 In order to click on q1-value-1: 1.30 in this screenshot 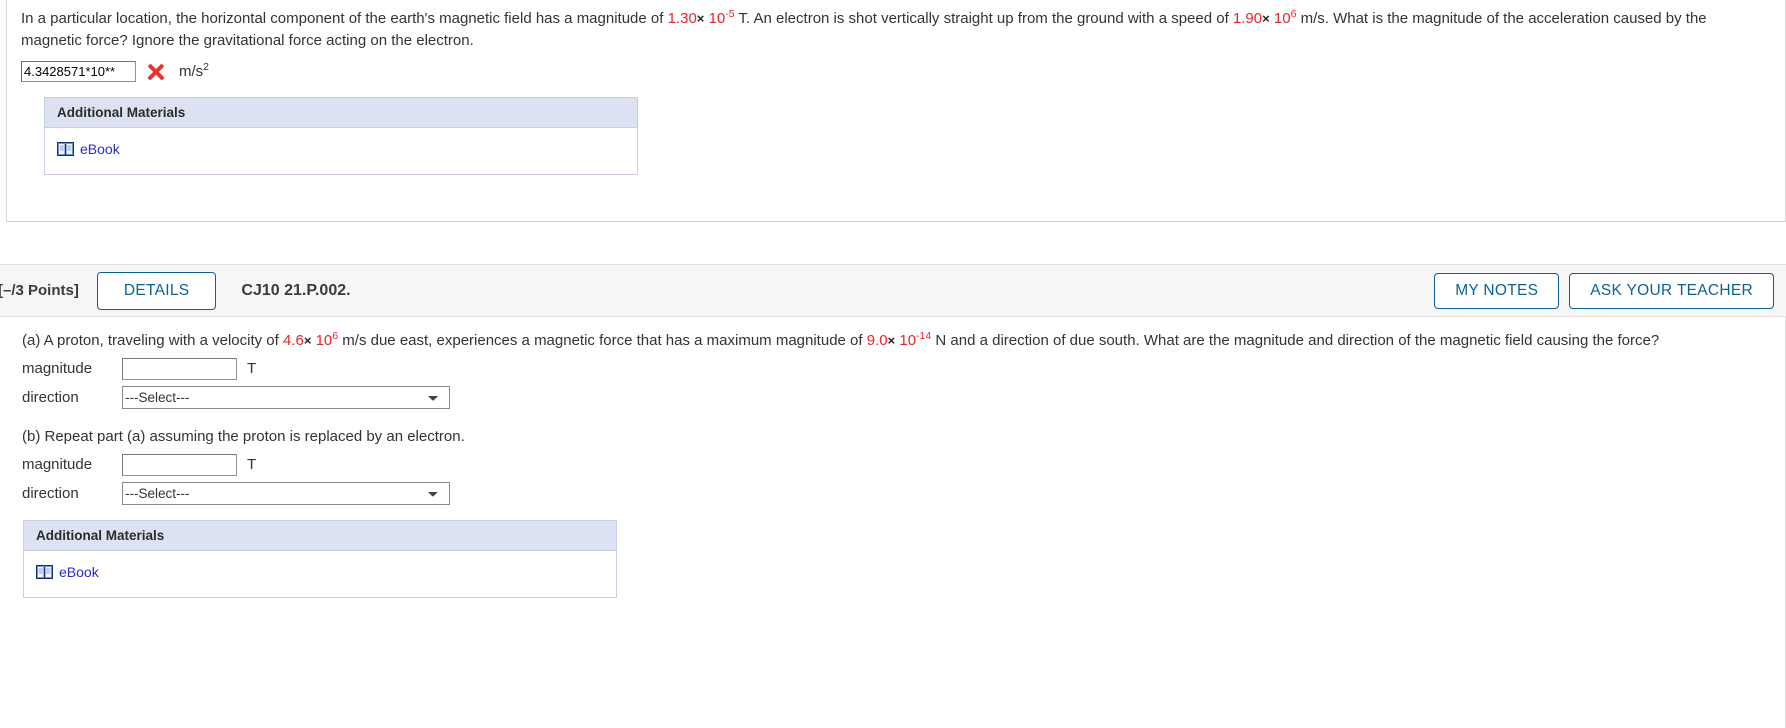, I will do `click(682, 18)`.